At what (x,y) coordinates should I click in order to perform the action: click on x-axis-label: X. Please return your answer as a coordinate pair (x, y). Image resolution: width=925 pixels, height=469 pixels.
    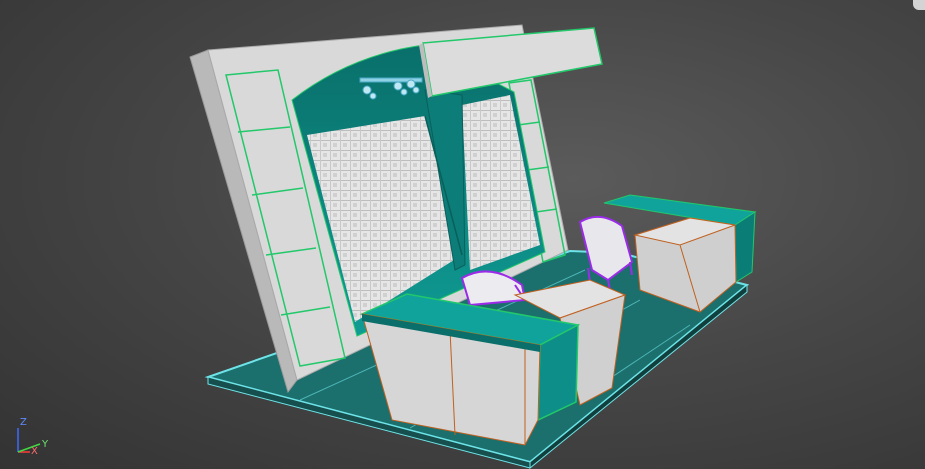
    Looking at the image, I should click on (34, 451).